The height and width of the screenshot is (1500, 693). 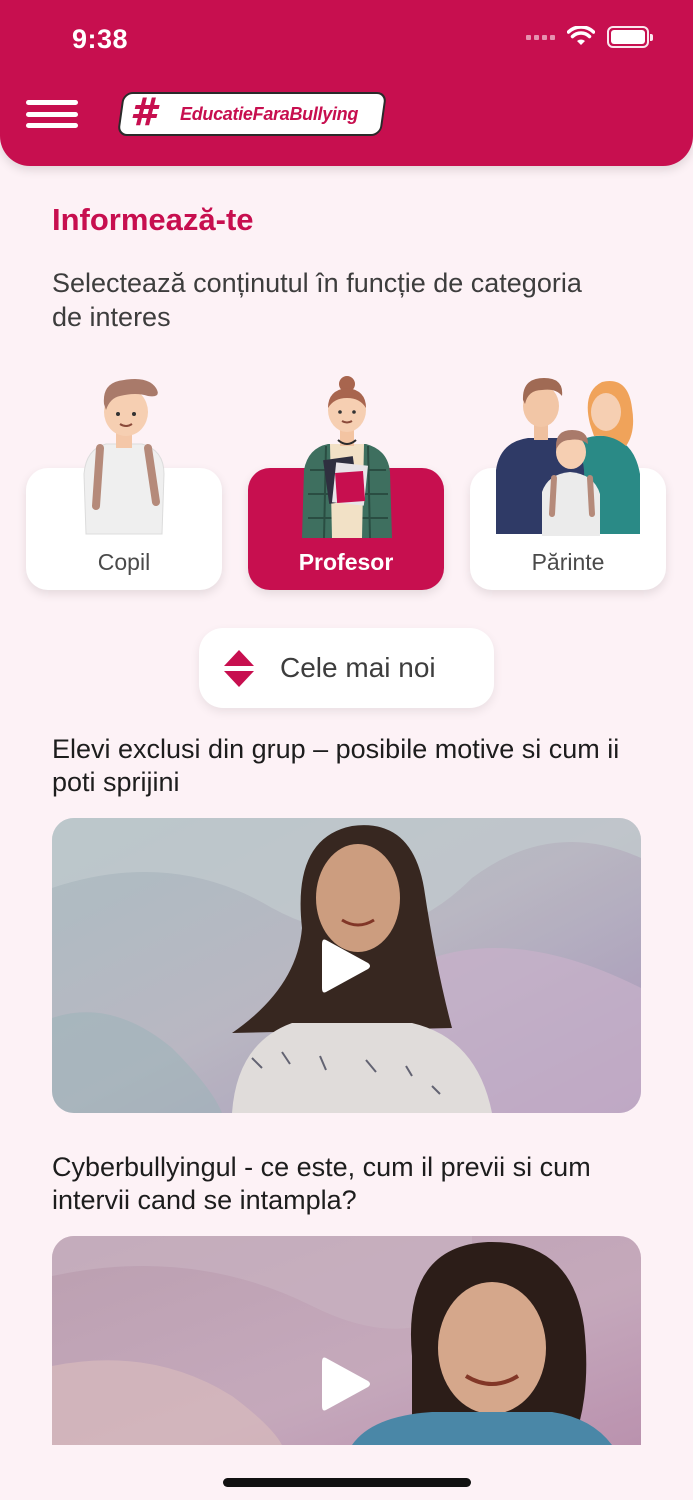 I want to click on menu-button, so click(x=52, y=114).